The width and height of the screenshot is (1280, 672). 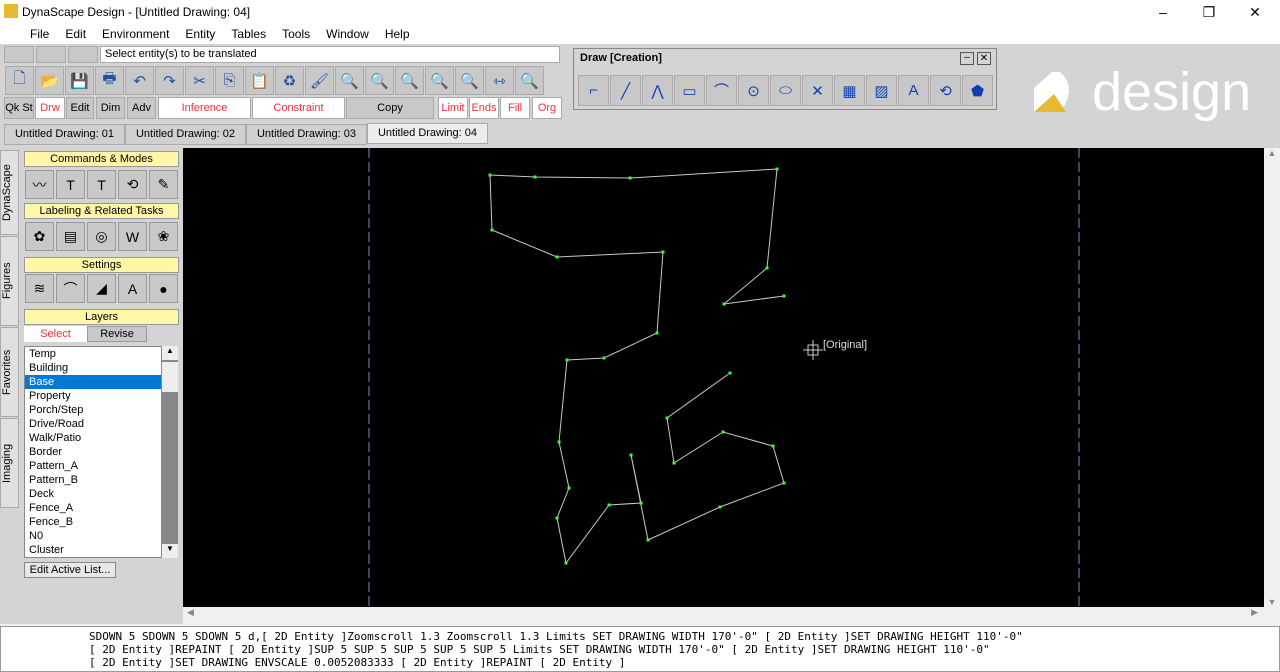 What do you see at coordinates (347, 34) in the screenshot?
I see `menu-window: Window` at bounding box center [347, 34].